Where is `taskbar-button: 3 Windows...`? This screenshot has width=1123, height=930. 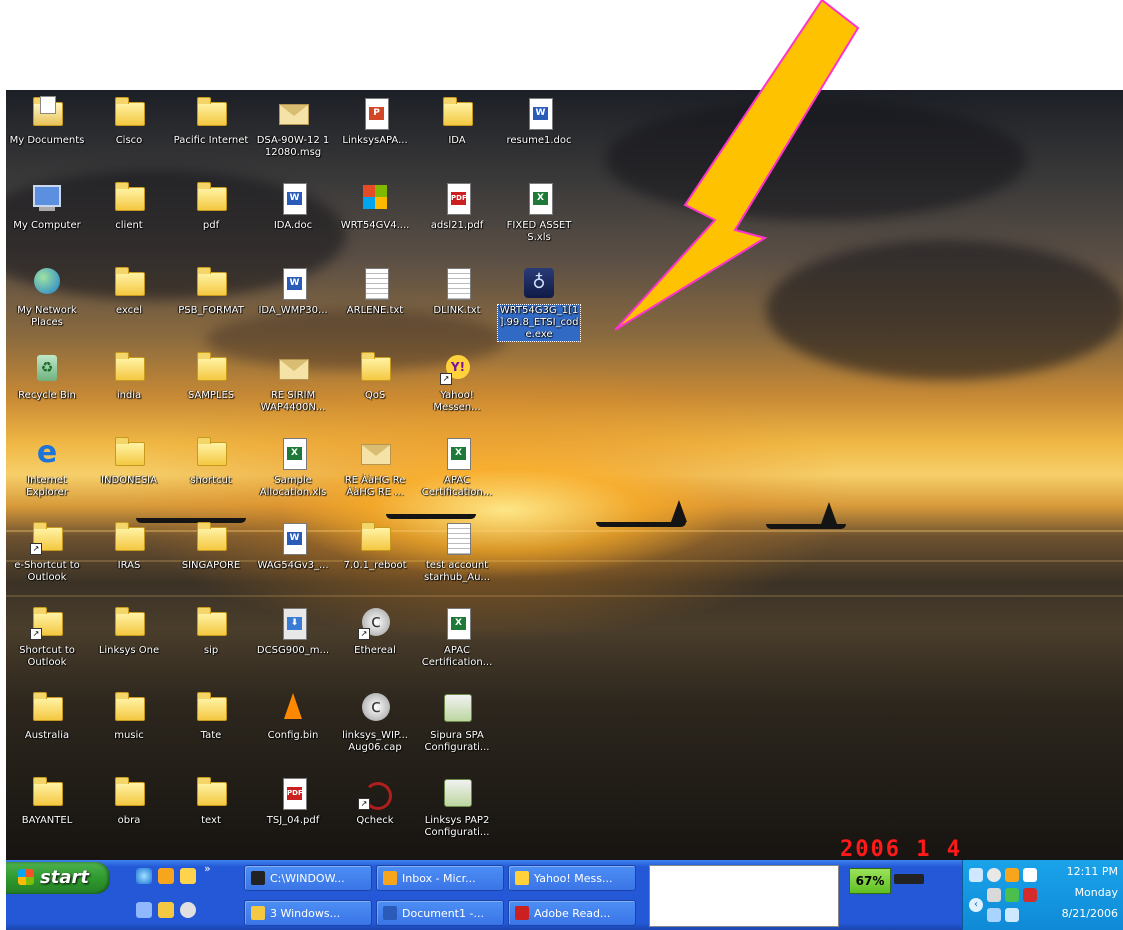
taskbar-button: 3 Windows... is located at coordinates (308, 913).